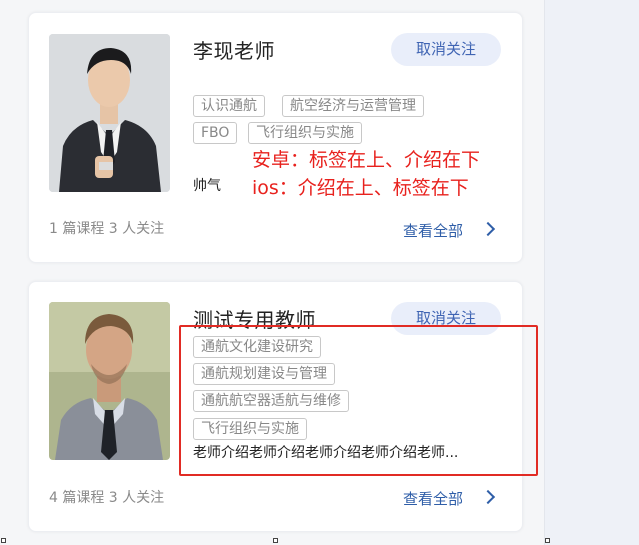 The height and width of the screenshot is (545, 639). Describe the element at coordinates (107, 229) in the screenshot. I see `teacher-stats: 1 篇课程 3 人关注` at that location.